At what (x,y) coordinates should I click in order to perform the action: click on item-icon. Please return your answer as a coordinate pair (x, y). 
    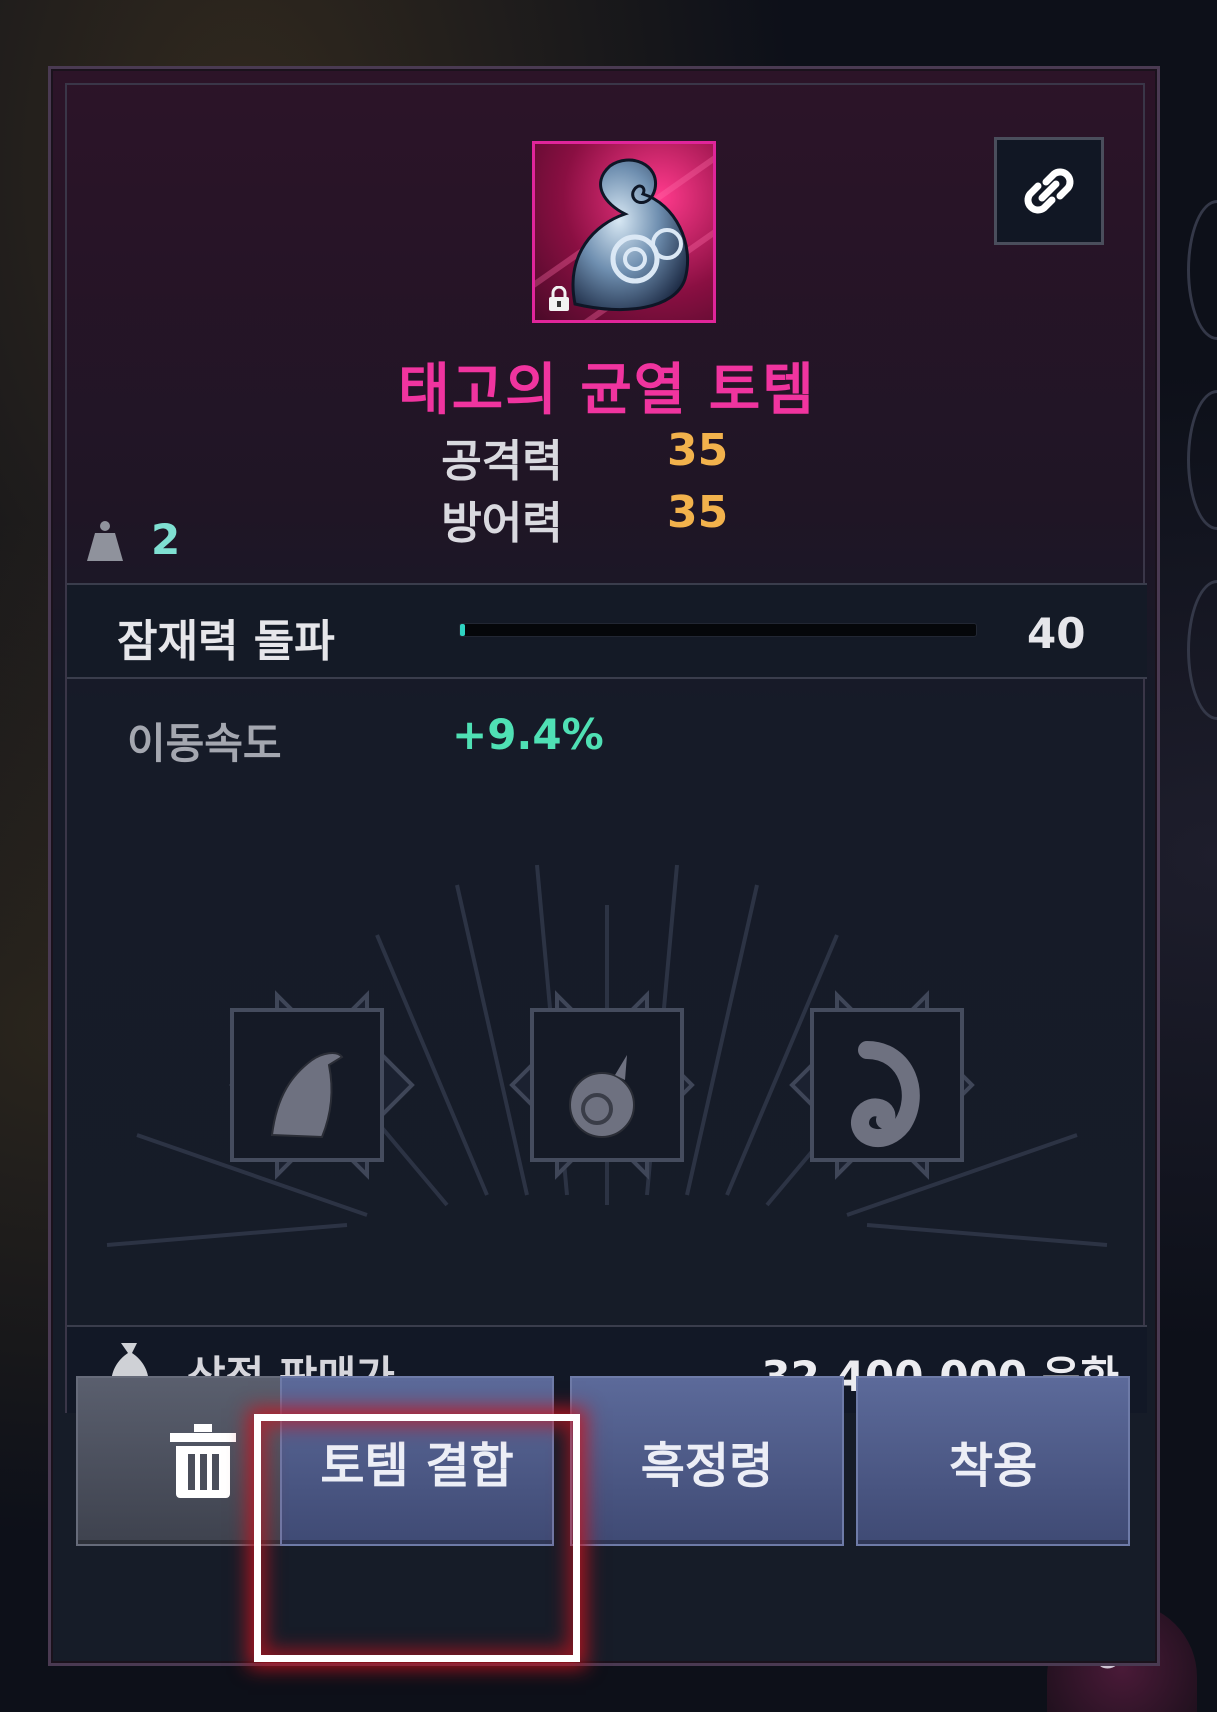
    Looking at the image, I should click on (624, 232).